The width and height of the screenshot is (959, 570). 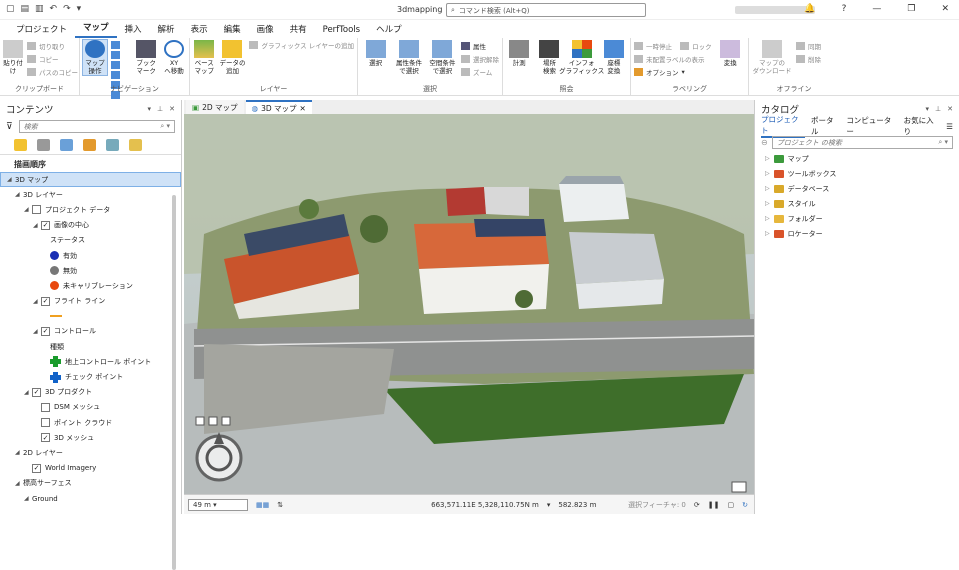 I want to click on bookmarks-button: ブック マーク, so click(x=146, y=57).